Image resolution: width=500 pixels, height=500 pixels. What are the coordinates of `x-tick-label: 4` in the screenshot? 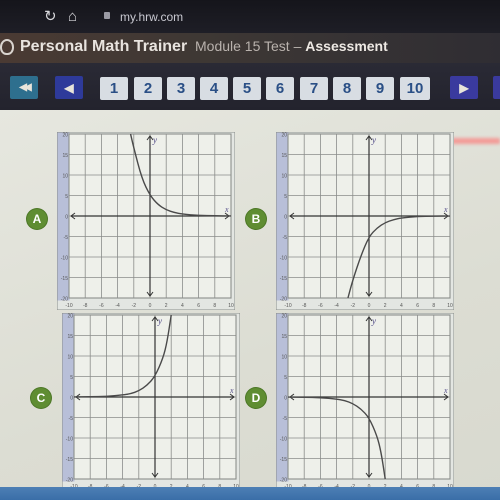 It's located at (182, 306).